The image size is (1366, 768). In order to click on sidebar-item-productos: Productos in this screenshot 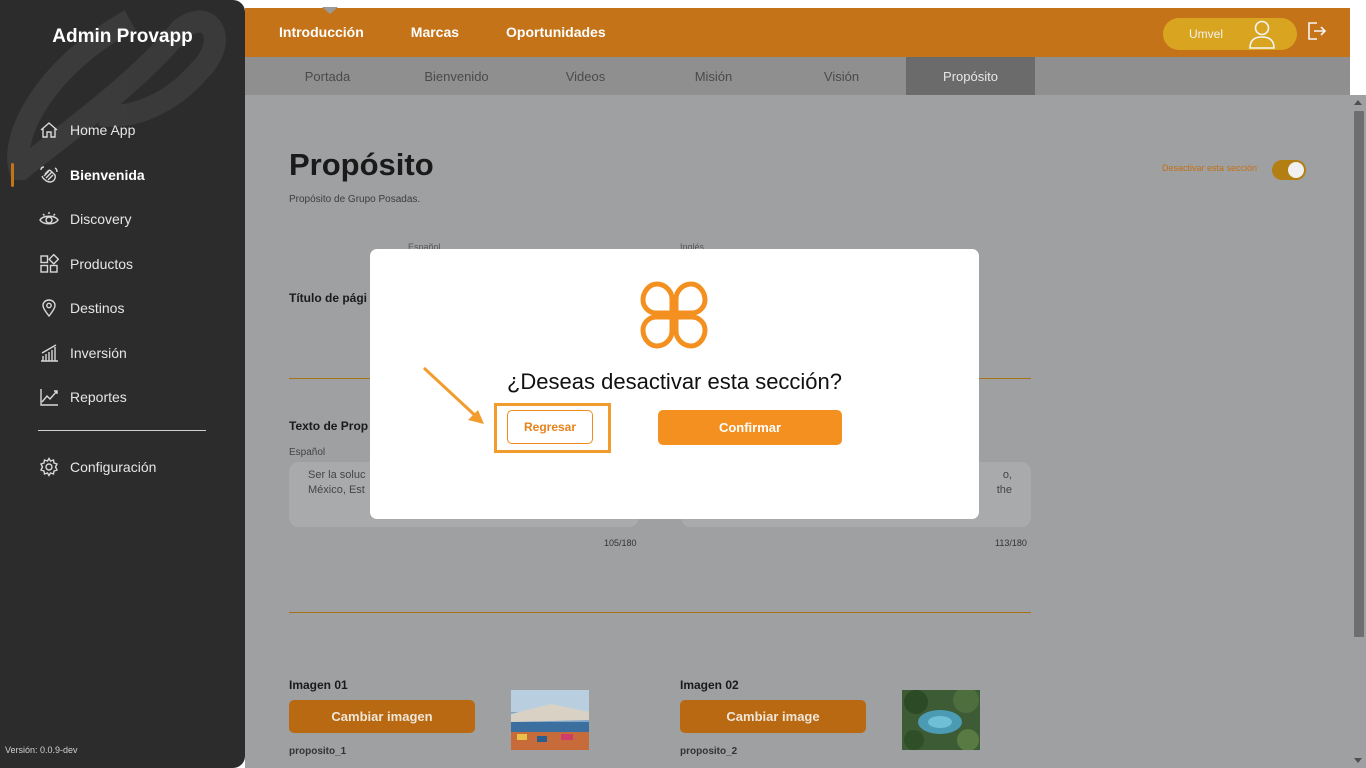, I will do `click(122, 264)`.